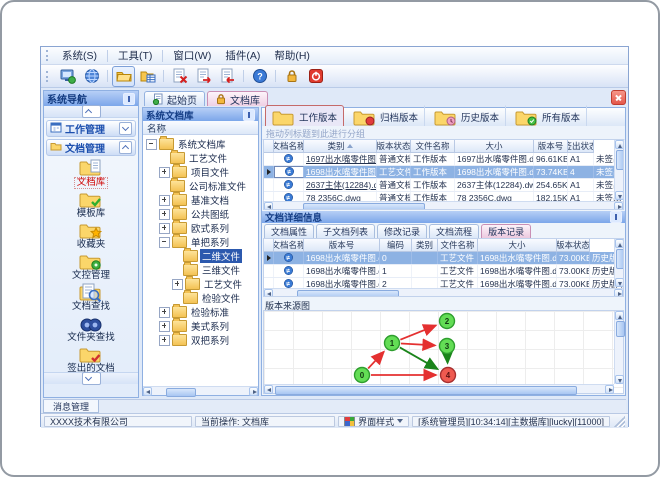 The width and height of the screenshot is (660, 477). I want to click on resize-grip, so click(619, 421).